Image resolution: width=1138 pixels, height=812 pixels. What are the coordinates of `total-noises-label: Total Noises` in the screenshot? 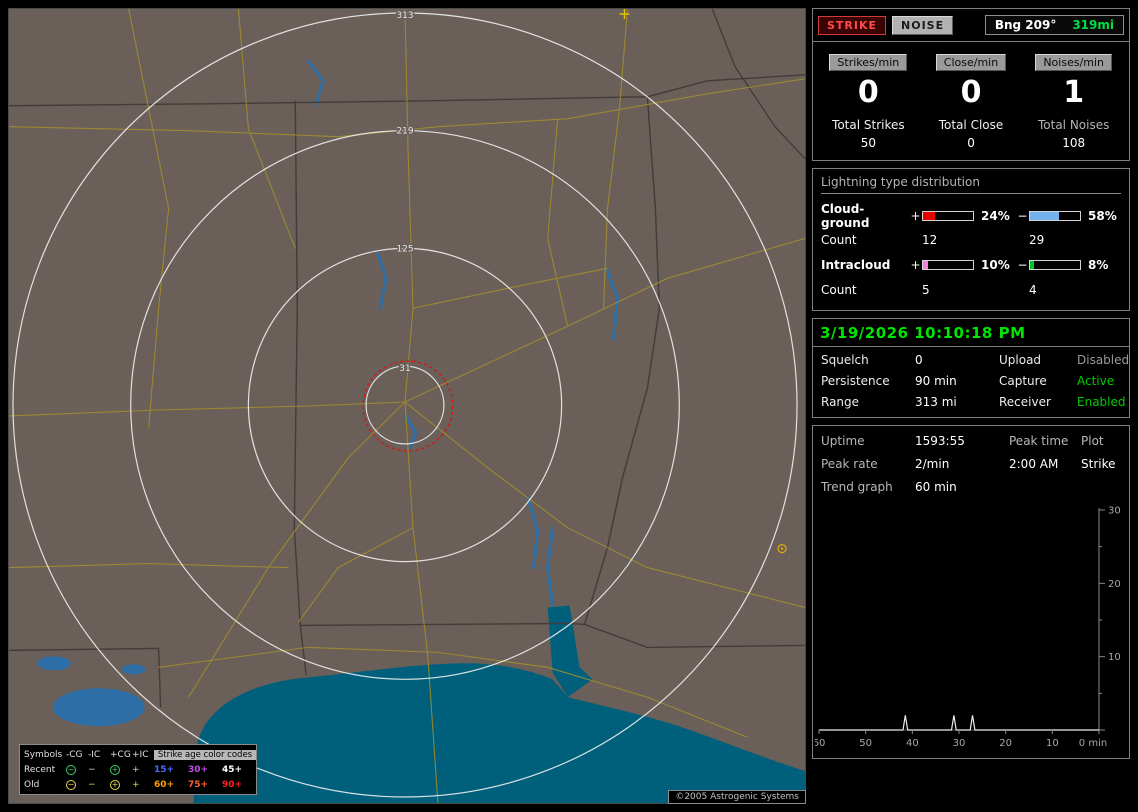 It's located at (1073, 125).